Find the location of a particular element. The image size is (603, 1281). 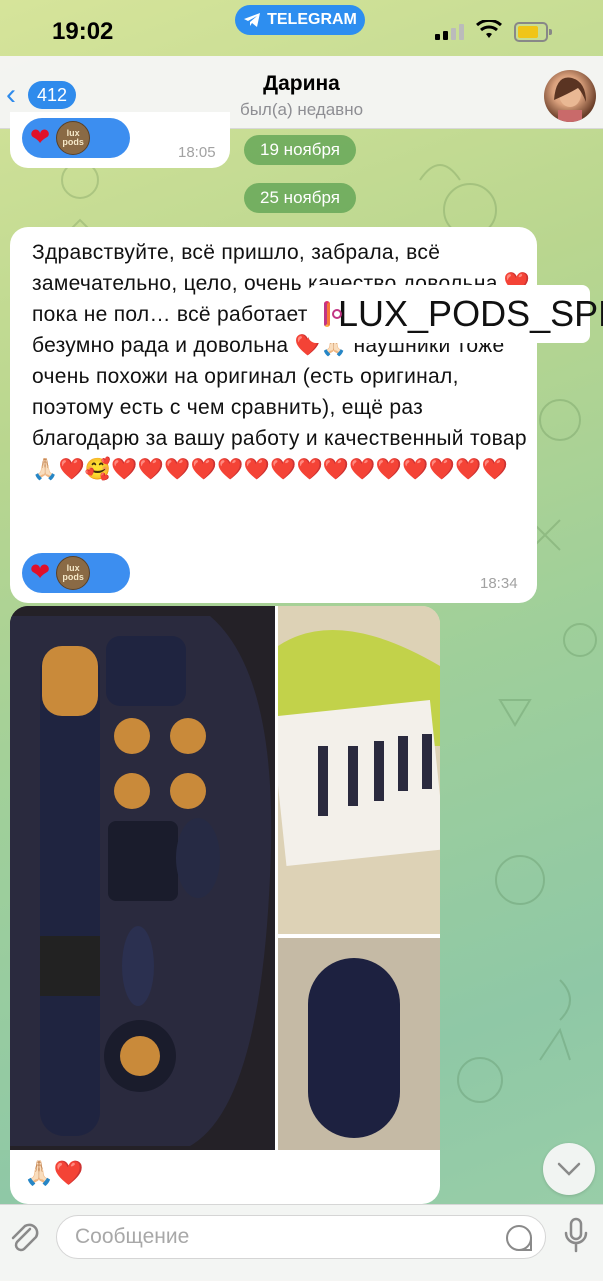

avatar-photo is located at coordinates (570, 99).